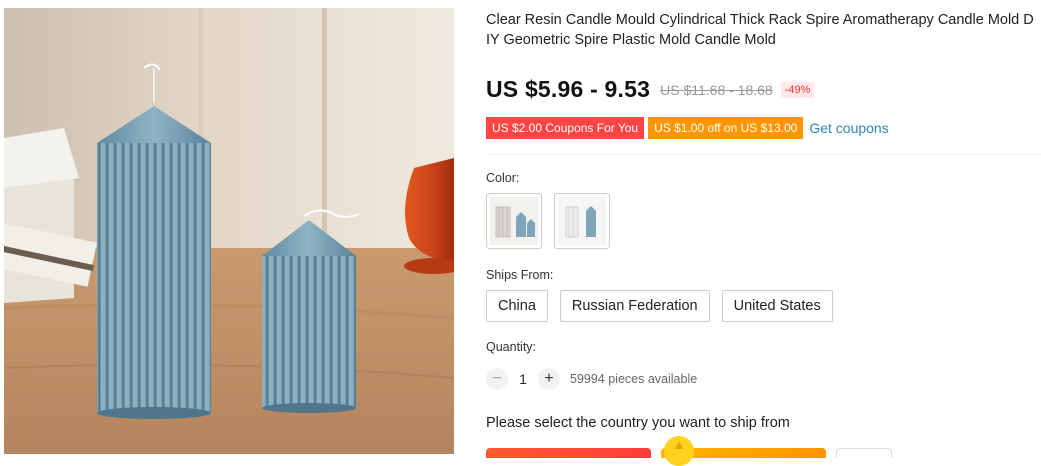 The height and width of the screenshot is (466, 1041). I want to click on quantity-value: 1, so click(523, 379).